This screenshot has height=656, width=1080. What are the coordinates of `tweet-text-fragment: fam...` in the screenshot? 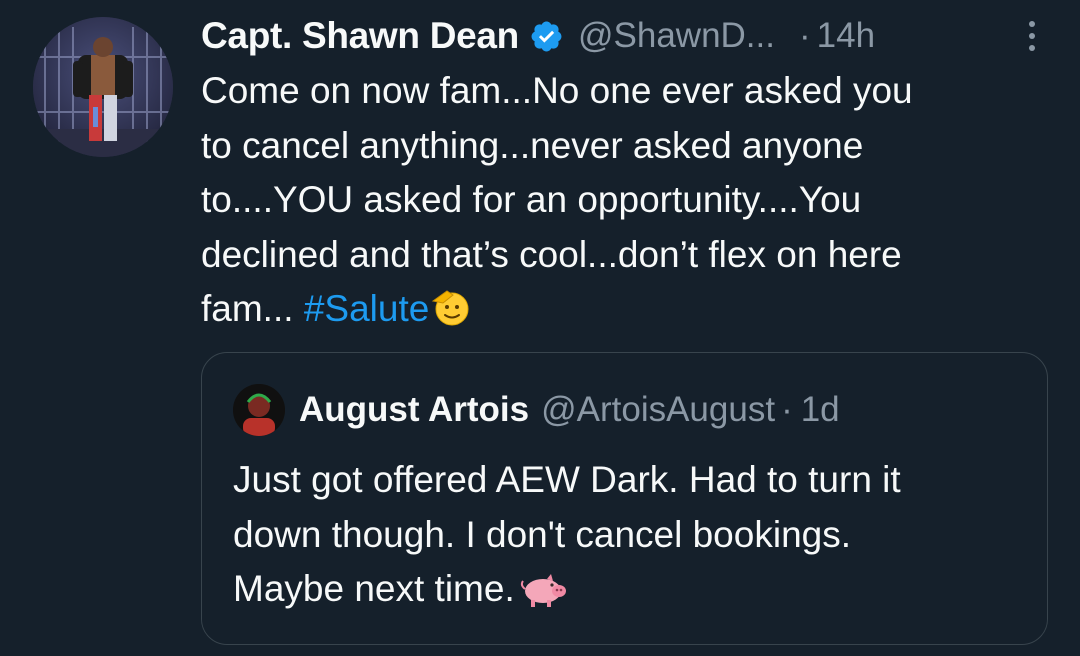 It's located at (247, 308).